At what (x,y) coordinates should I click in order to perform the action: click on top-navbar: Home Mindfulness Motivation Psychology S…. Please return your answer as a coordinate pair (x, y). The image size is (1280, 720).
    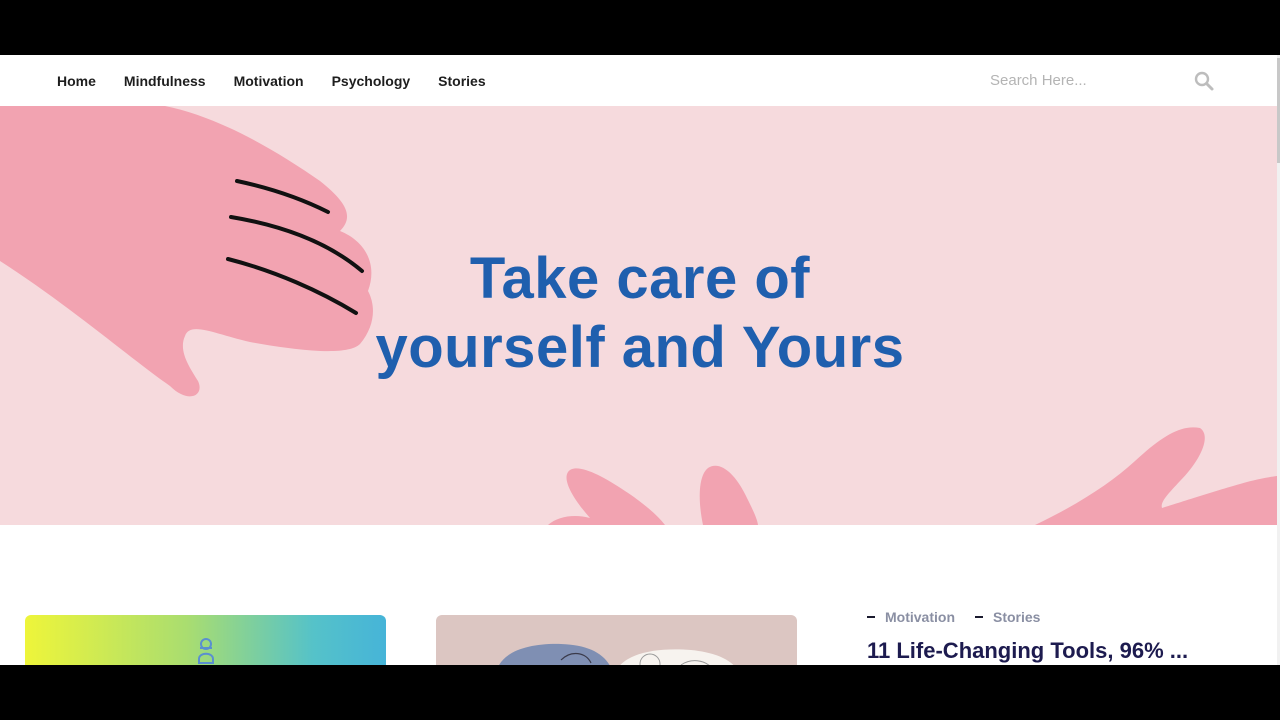
    Looking at the image, I should click on (638, 80).